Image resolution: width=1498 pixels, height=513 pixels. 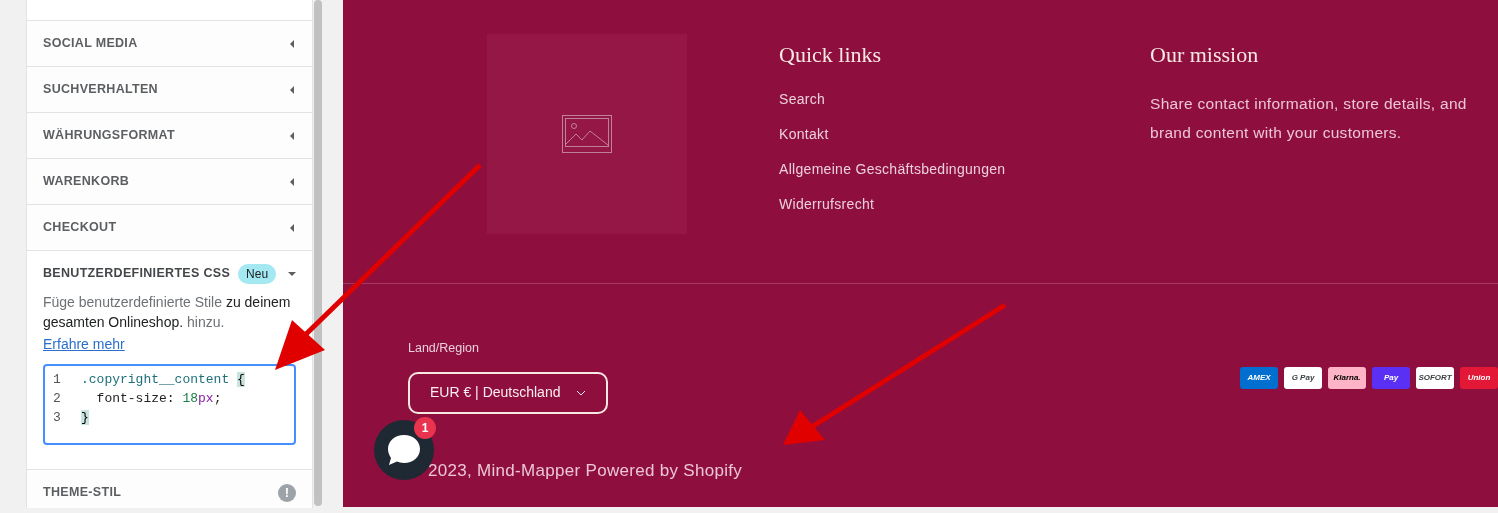 I want to click on payment-icon: Klarna., so click(x=1347, y=378).